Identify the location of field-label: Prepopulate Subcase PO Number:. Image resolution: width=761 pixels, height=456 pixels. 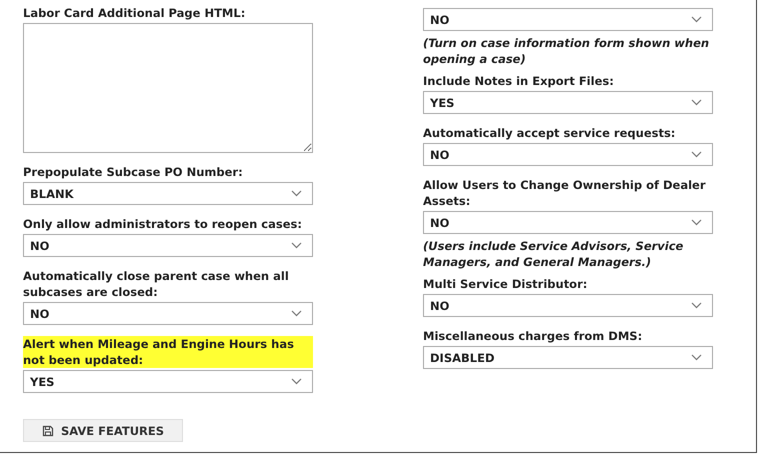
(133, 172).